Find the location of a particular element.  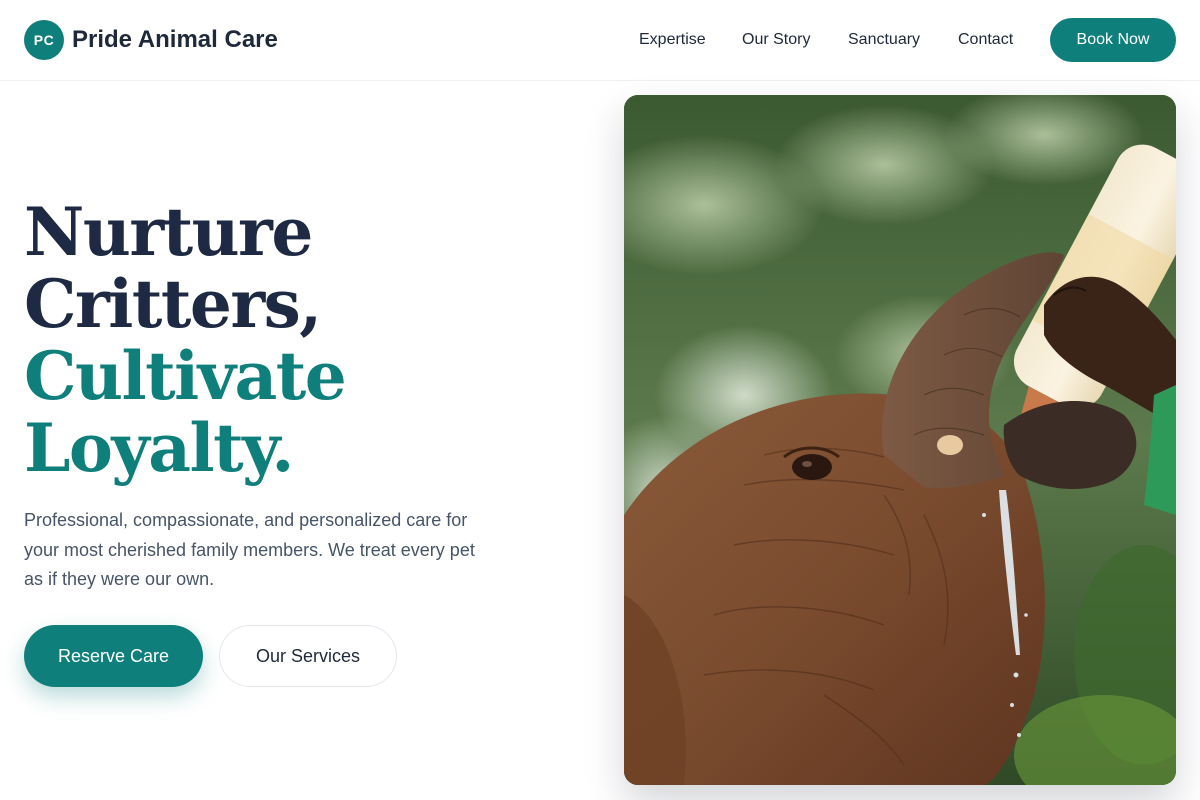

logo-mark: PC is located at coordinates (44, 40).